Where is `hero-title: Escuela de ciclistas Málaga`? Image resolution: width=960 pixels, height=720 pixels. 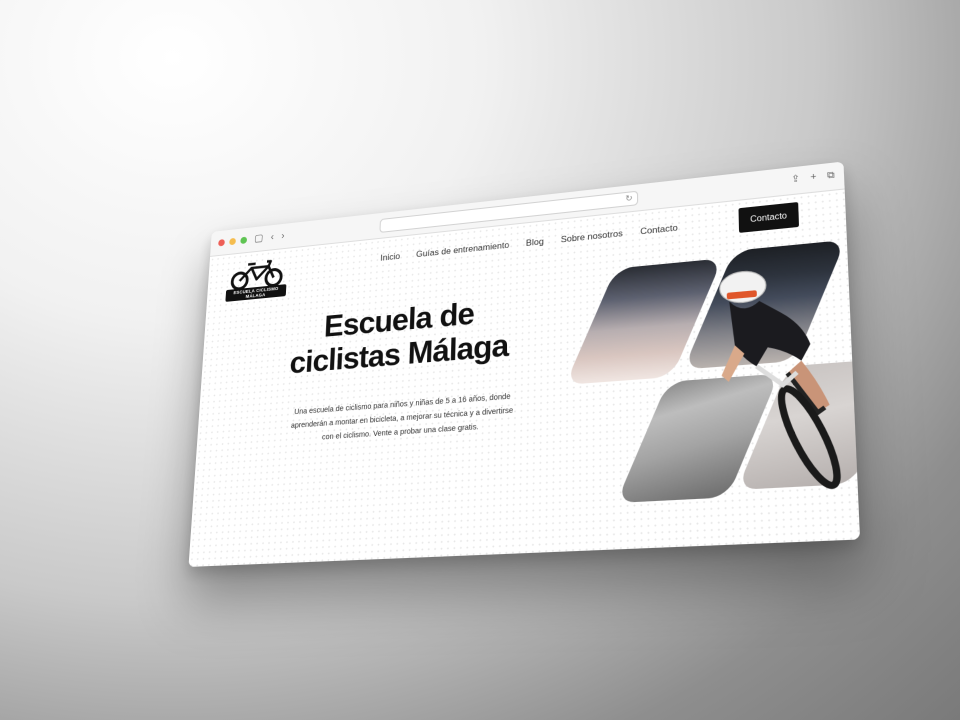 hero-title: Escuela de ciclistas Málaga is located at coordinates (399, 336).